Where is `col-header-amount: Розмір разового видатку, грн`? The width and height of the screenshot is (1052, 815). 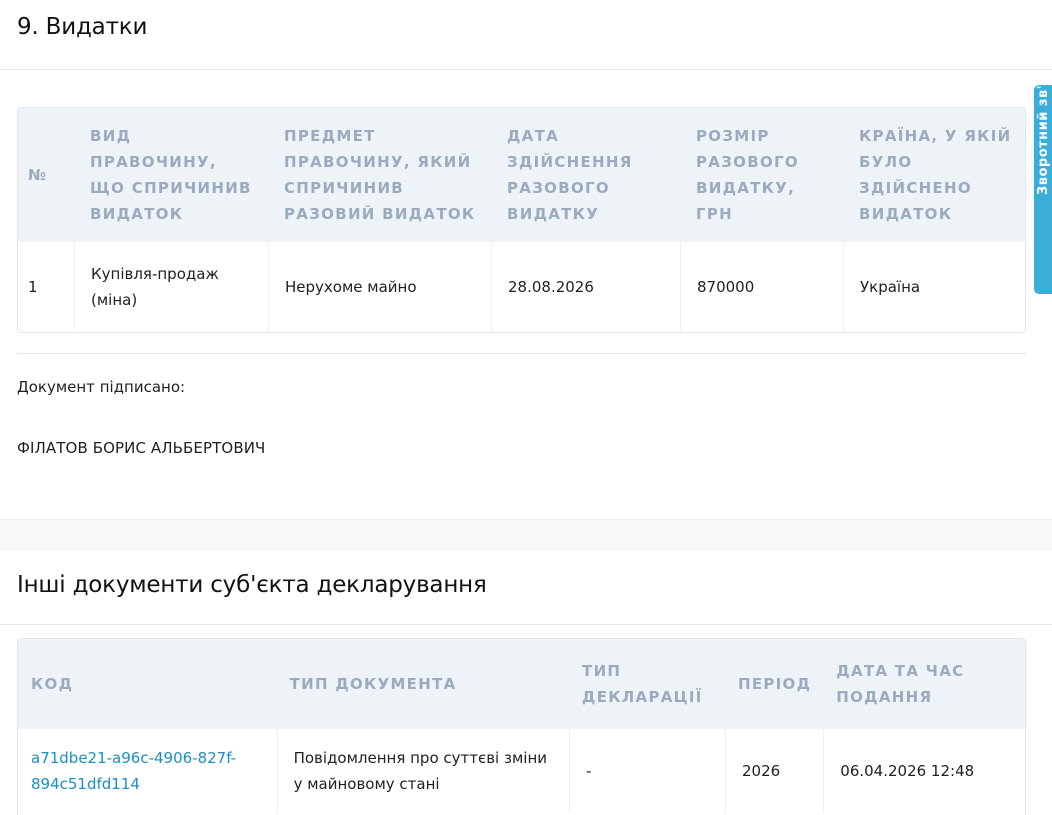
col-header-amount: Розмір разового видатку, грн is located at coordinates (761, 175).